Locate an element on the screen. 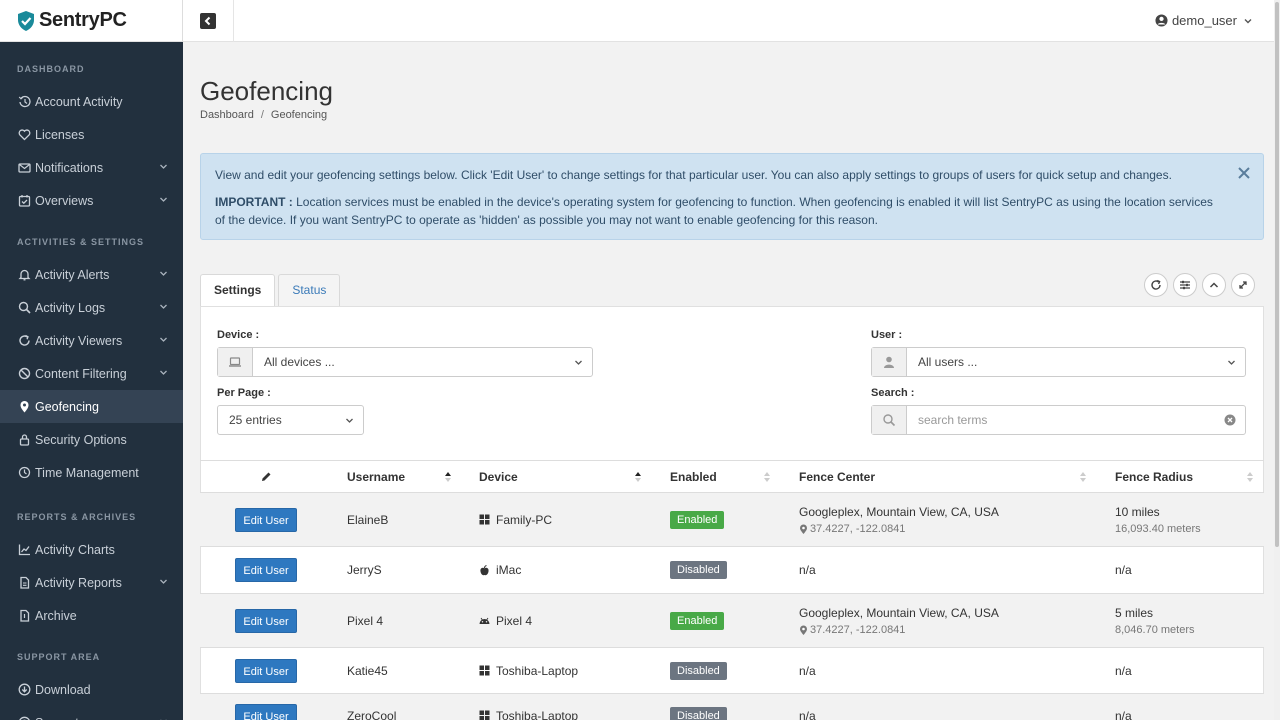 The width and height of the screenshot is (1280, 720). nav-section-title: REPORTS & ARCHIVES is located at coordinates (77, 517).